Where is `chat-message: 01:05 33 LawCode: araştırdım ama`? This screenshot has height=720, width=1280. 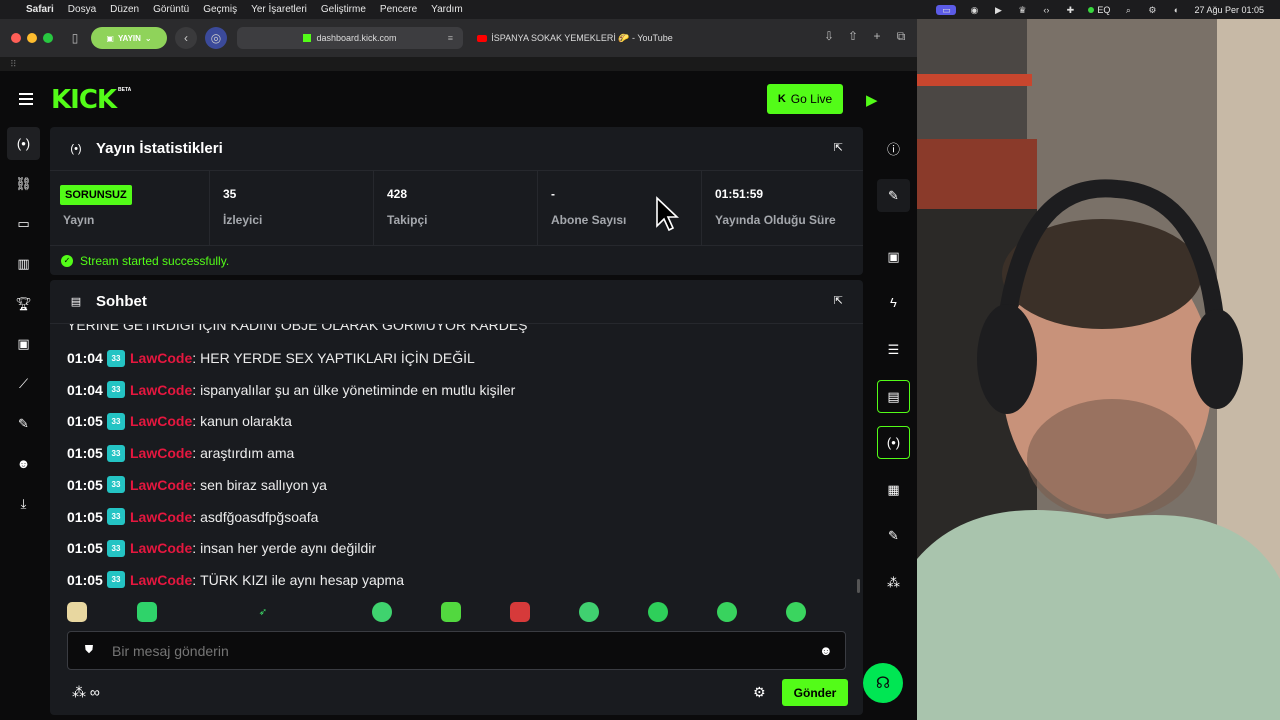 chat-message: 01:05 33 LawCode: araştırdım ama is located at coordinates (180, 453).